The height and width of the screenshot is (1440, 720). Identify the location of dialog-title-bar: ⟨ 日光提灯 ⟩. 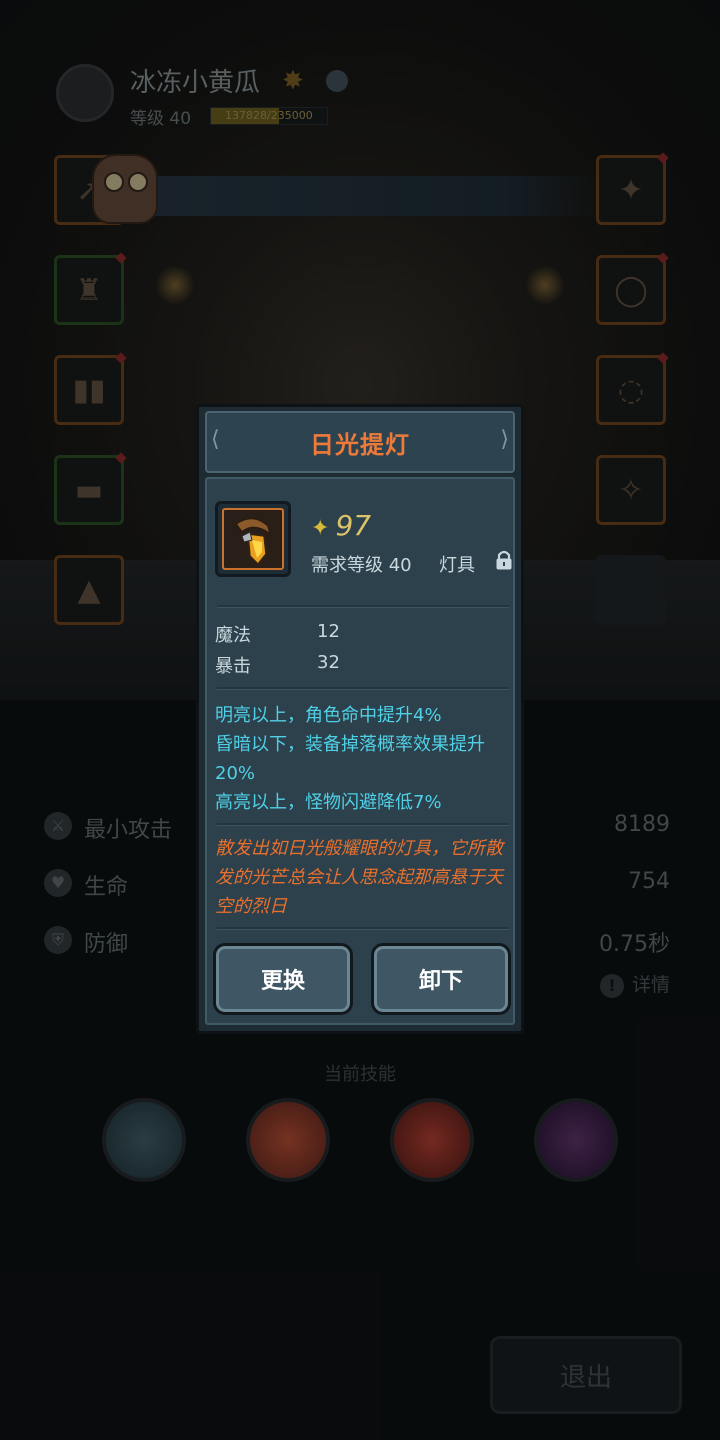
(360, 442).